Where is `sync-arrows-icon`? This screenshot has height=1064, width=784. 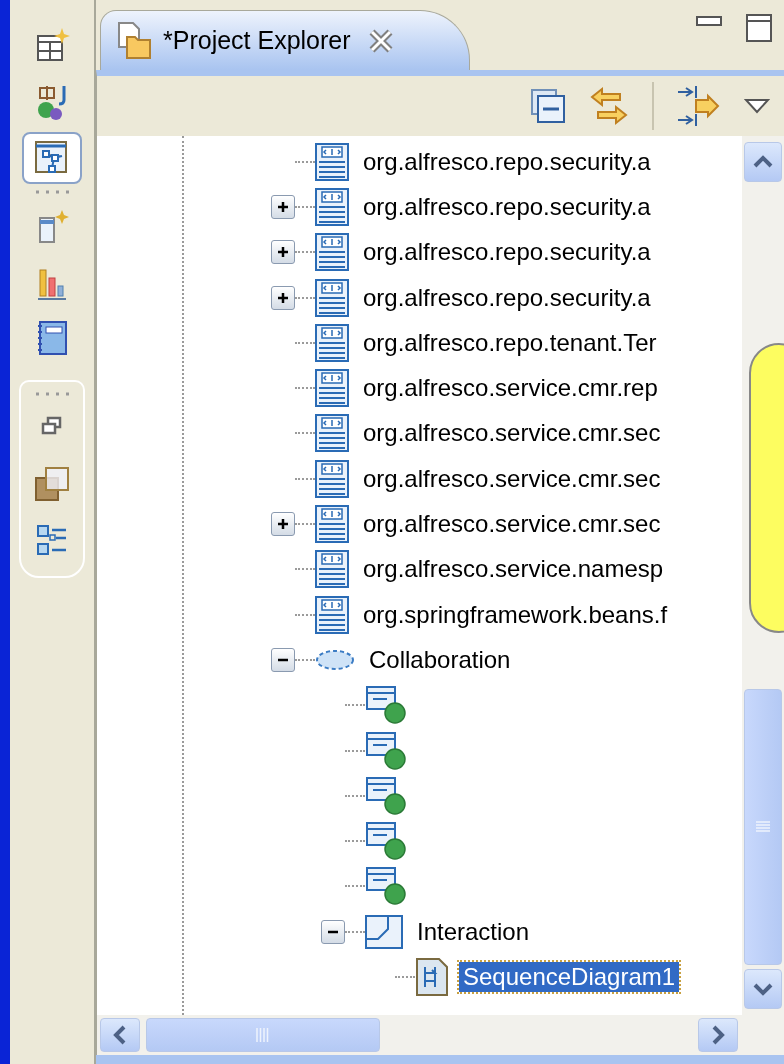
sync-arrows-icon is located at coordinates (609, 106).